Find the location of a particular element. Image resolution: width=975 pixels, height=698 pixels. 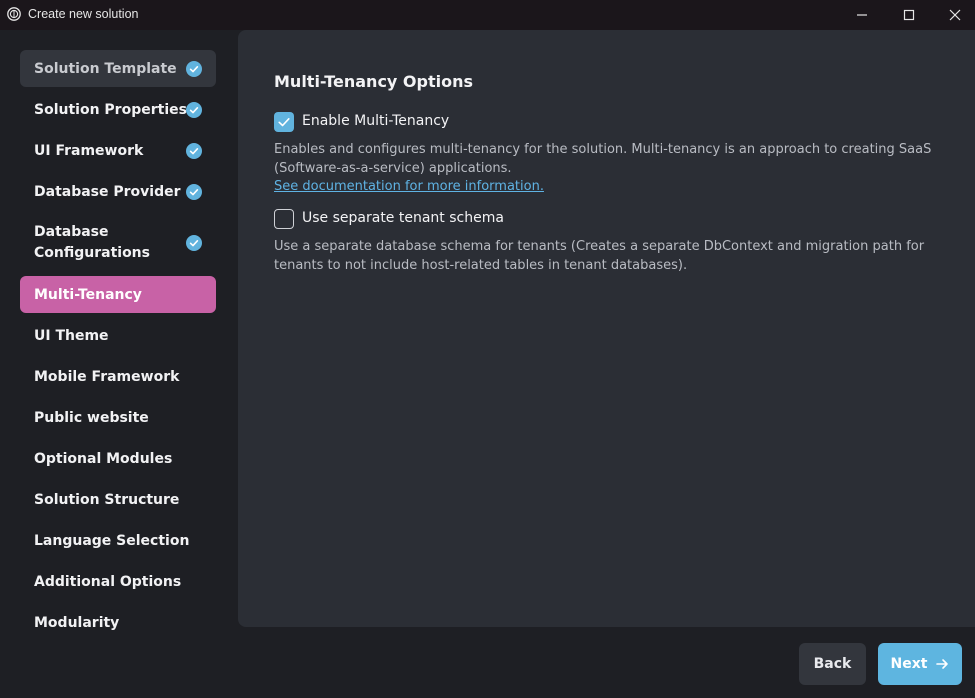

enable-multi-tenancy-label: Enable Multi-Tenancy is located at coordinates (375, 121).